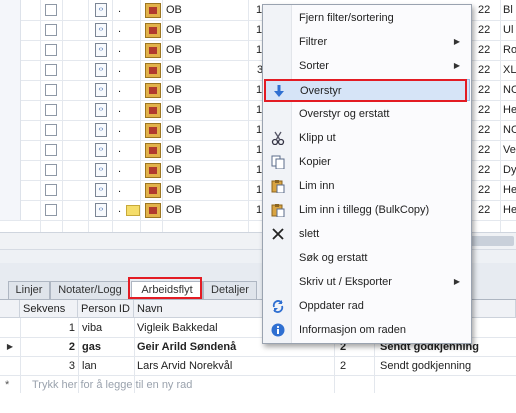 The height and width of the screenshot is (413, 516). What do you see at coordinates (367, 306) in the screenshot?
I see `menu-item-oppdater-rad: Oppdater rad` at bounding box center [367, 306].